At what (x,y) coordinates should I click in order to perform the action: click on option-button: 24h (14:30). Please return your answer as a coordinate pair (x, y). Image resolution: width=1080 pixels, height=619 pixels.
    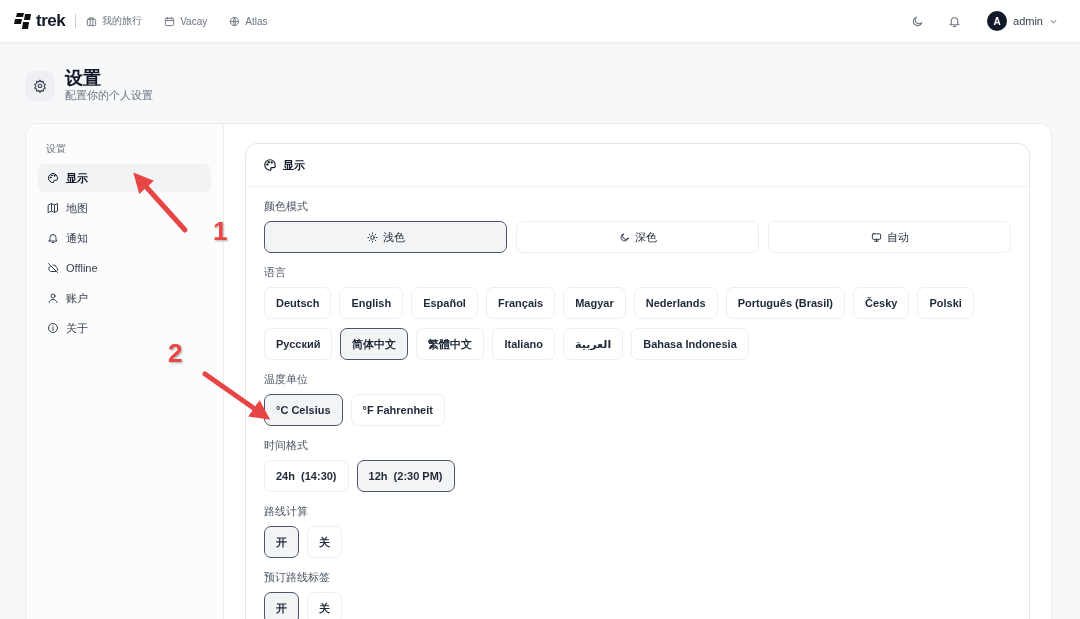
    Looking at the image, I should click on (306, 476).